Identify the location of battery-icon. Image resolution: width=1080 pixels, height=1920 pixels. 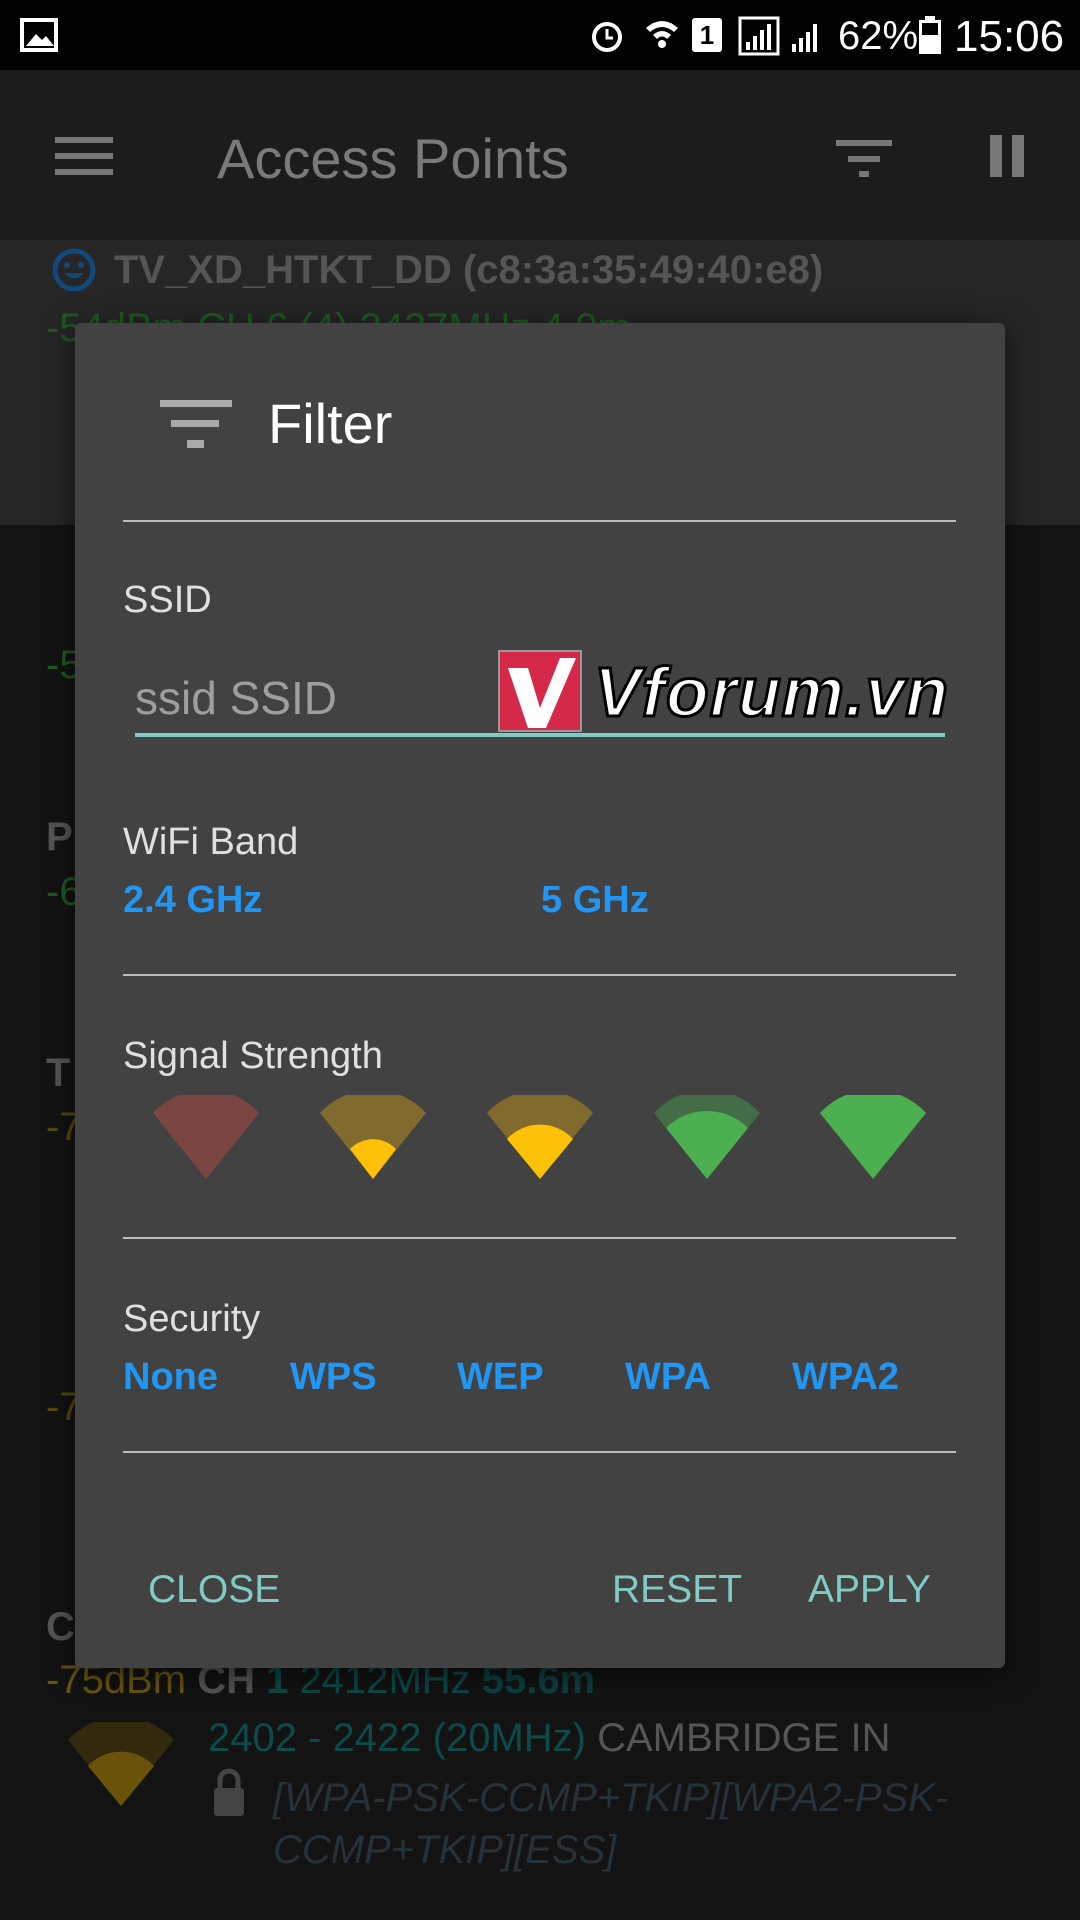
(930, 35).